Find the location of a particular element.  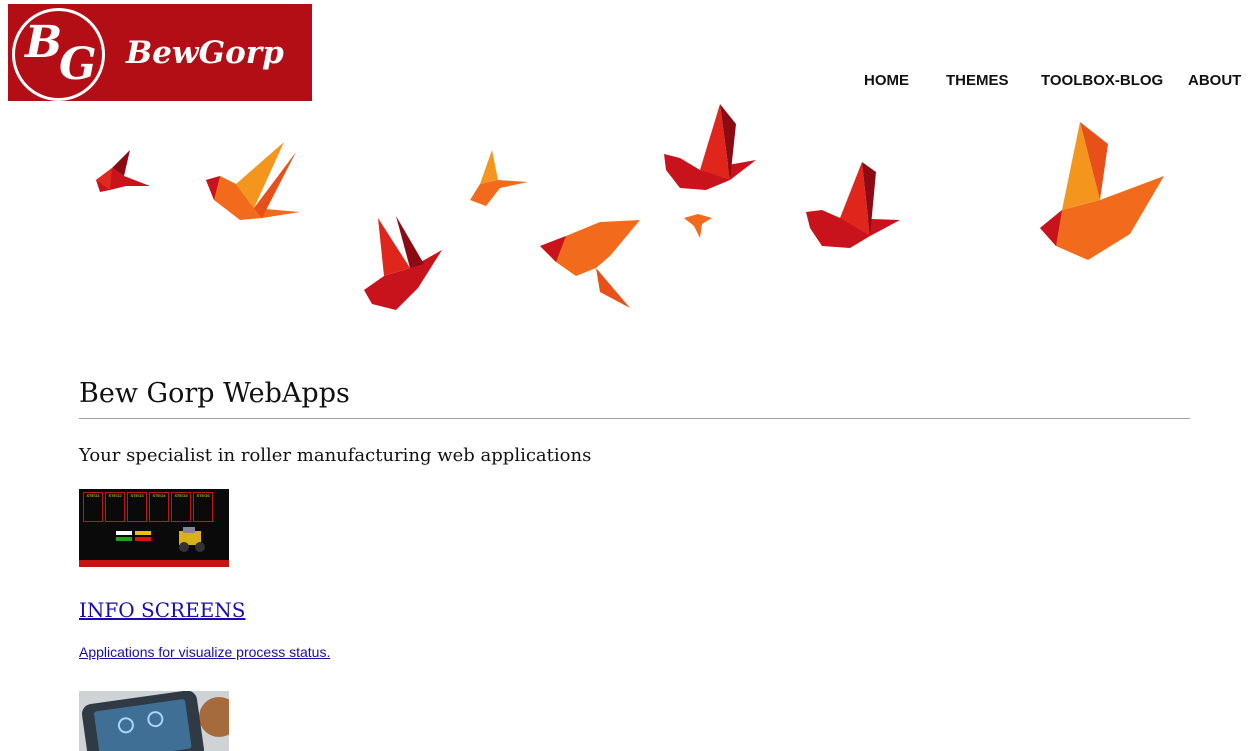

main-nav: HOME THEMES TOOLBOX-BLOG ABOUT is located at coordinates (629, 84).